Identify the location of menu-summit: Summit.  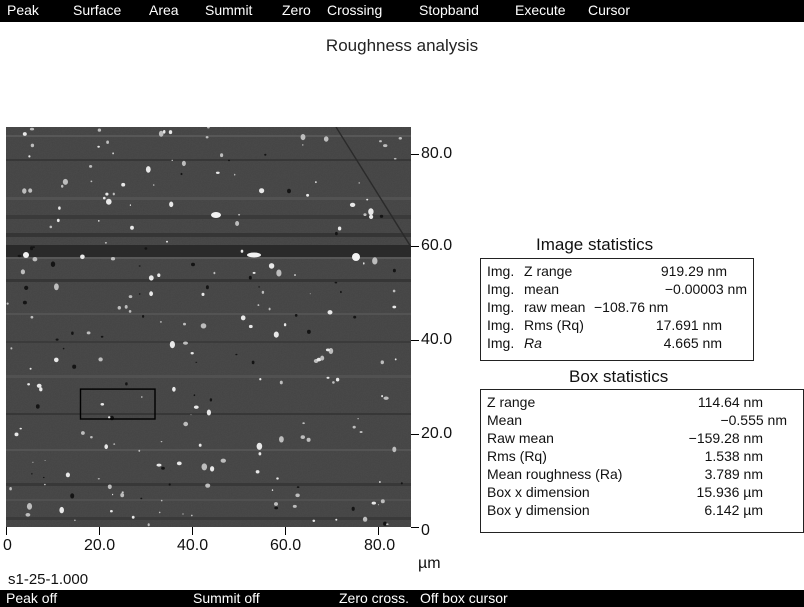
(228, 10).